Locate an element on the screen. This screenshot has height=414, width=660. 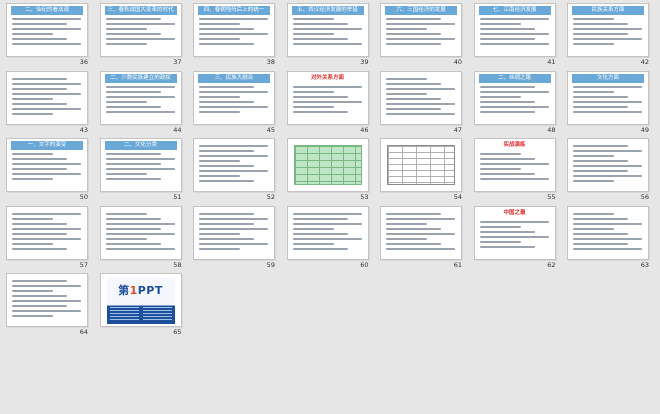
slide-number: 58 is located at coordinates (177, 264).